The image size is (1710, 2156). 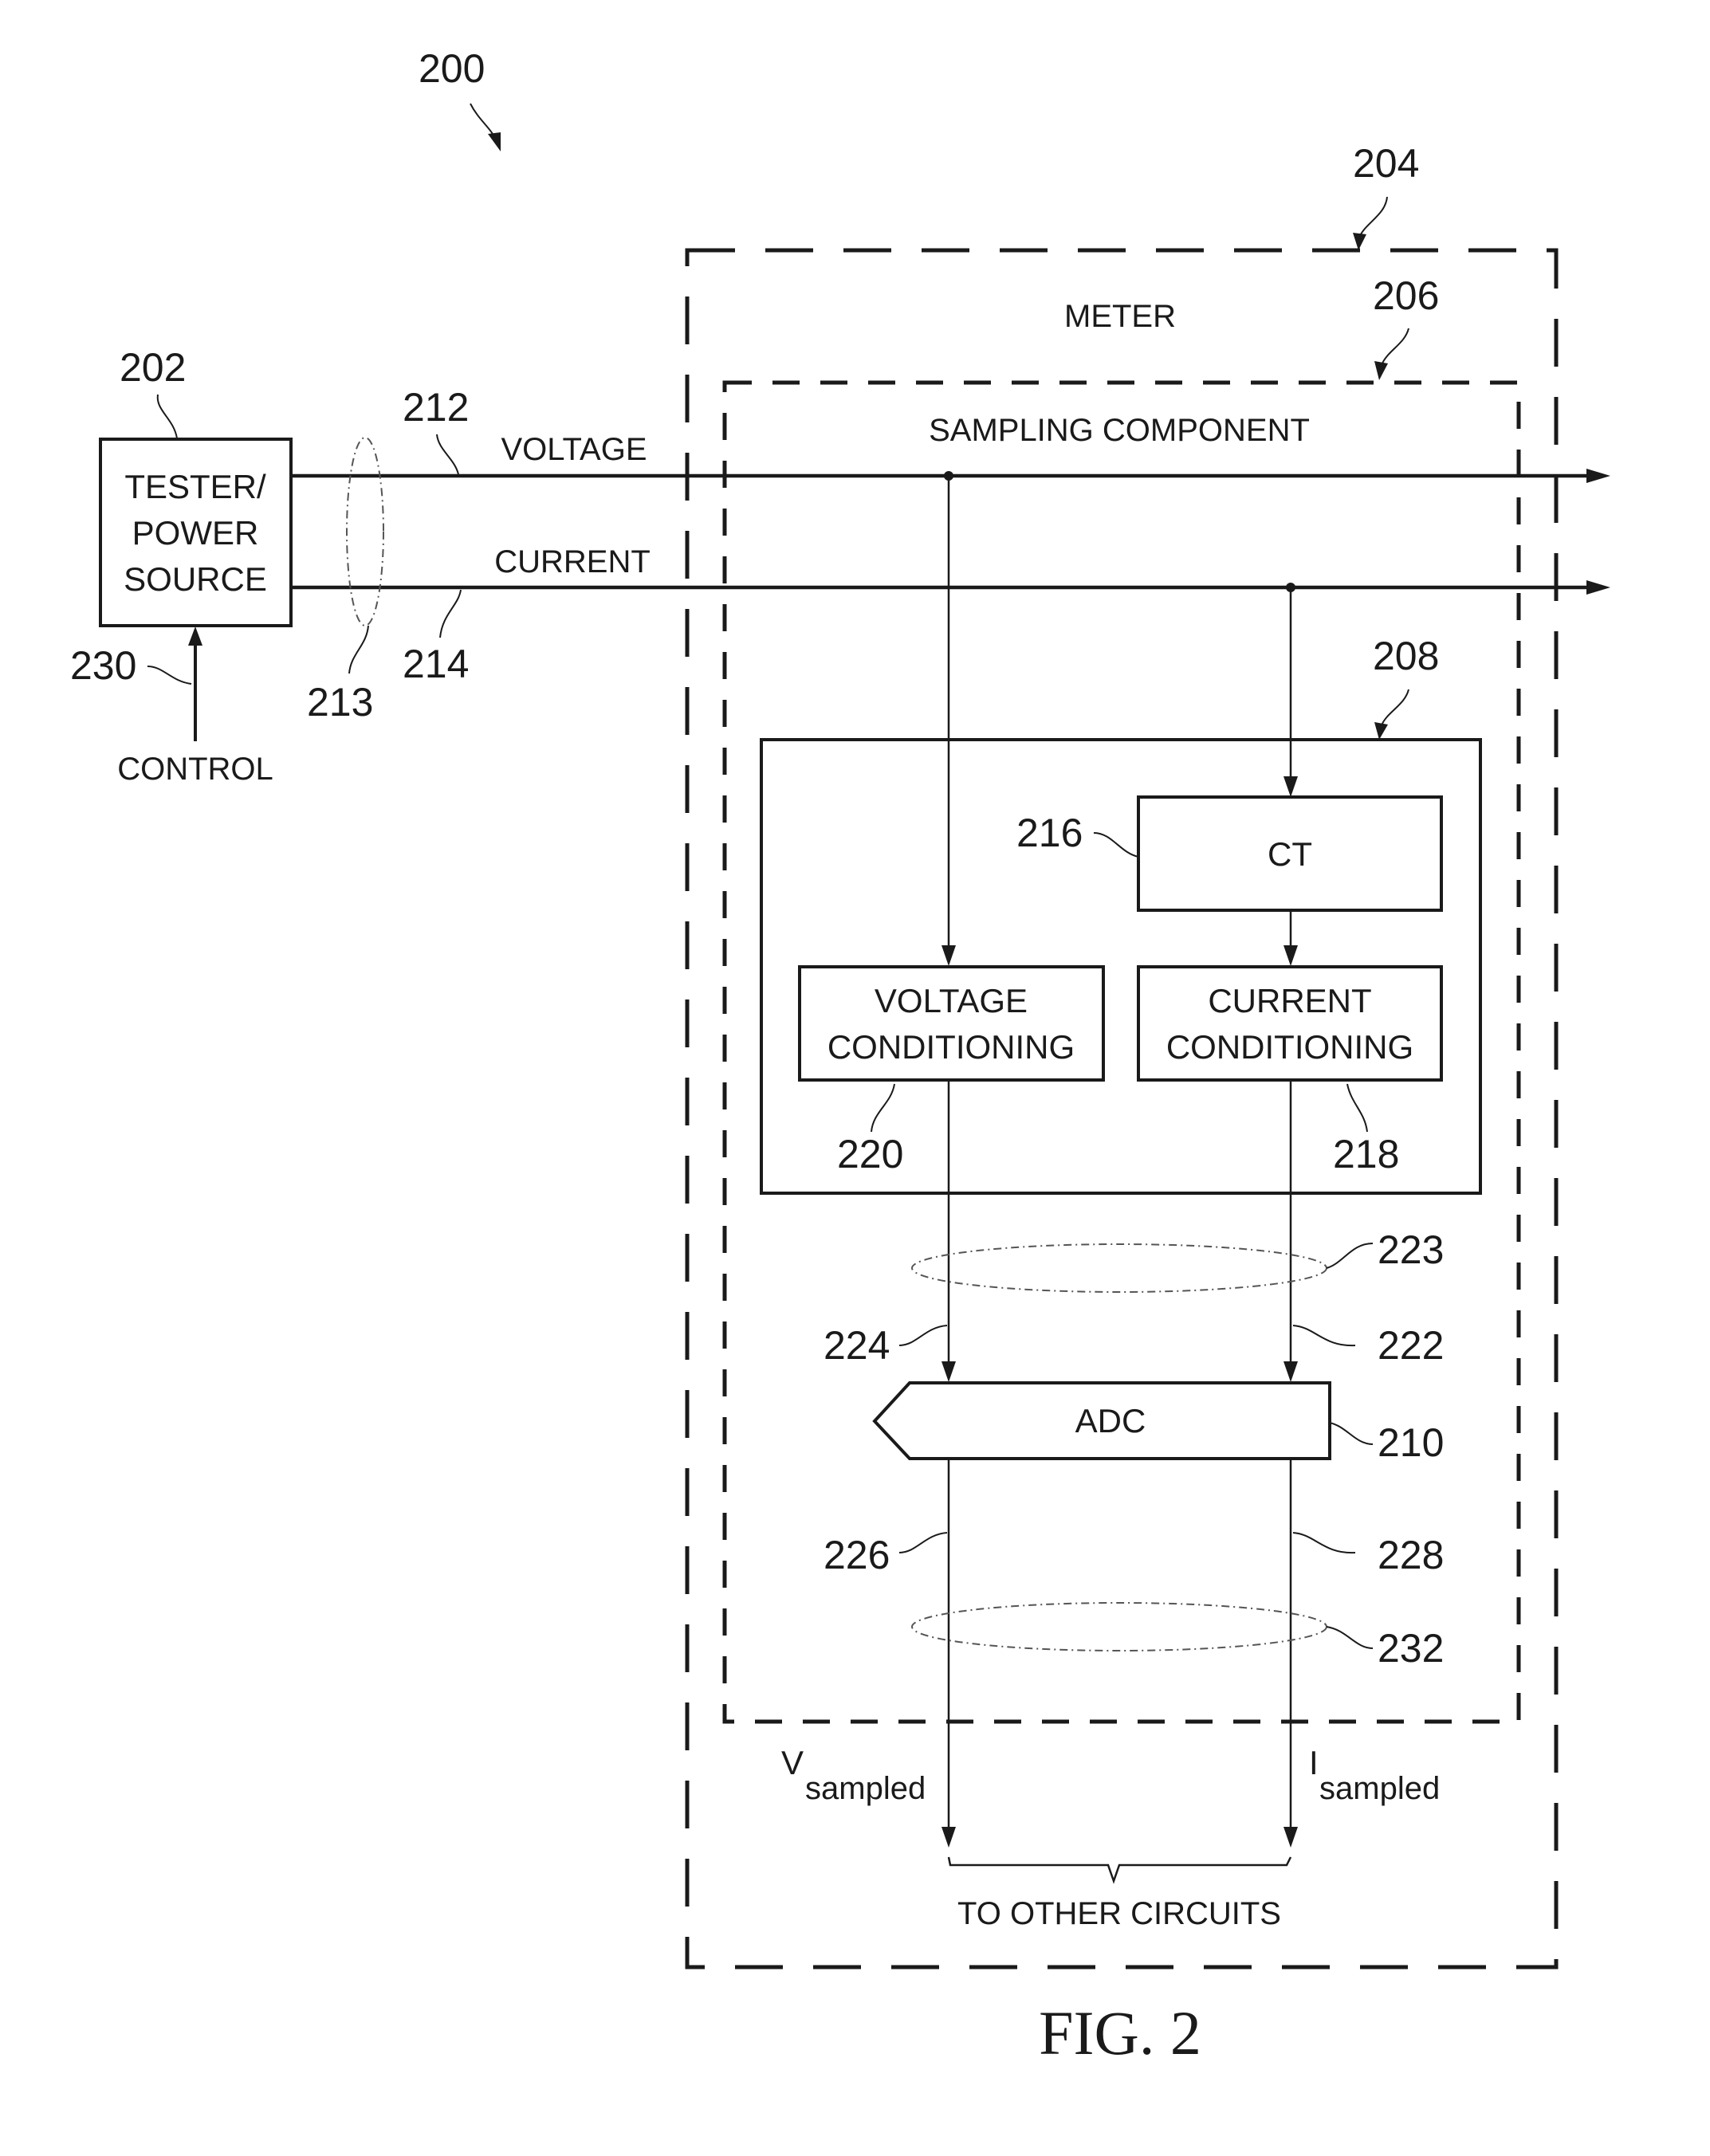 What do you see at coordinates (1411, 1345) in the screenshot?
I see `ref-222: 222` at bounding box center [1411, 1345].